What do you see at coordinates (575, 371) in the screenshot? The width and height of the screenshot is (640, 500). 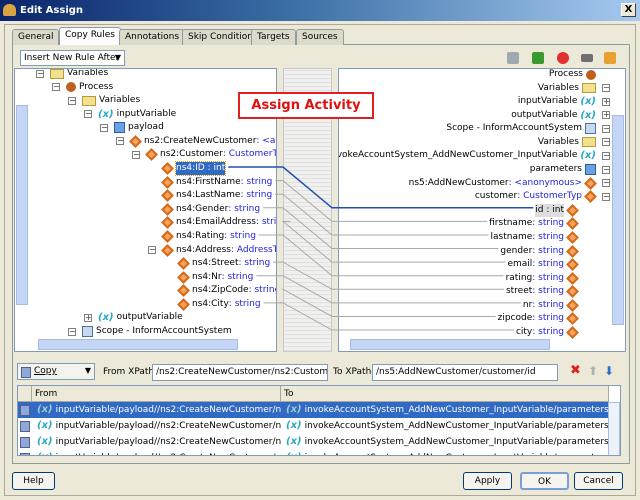 I see `delete-rule-icon: ✖` at bounding box center [575, 371].